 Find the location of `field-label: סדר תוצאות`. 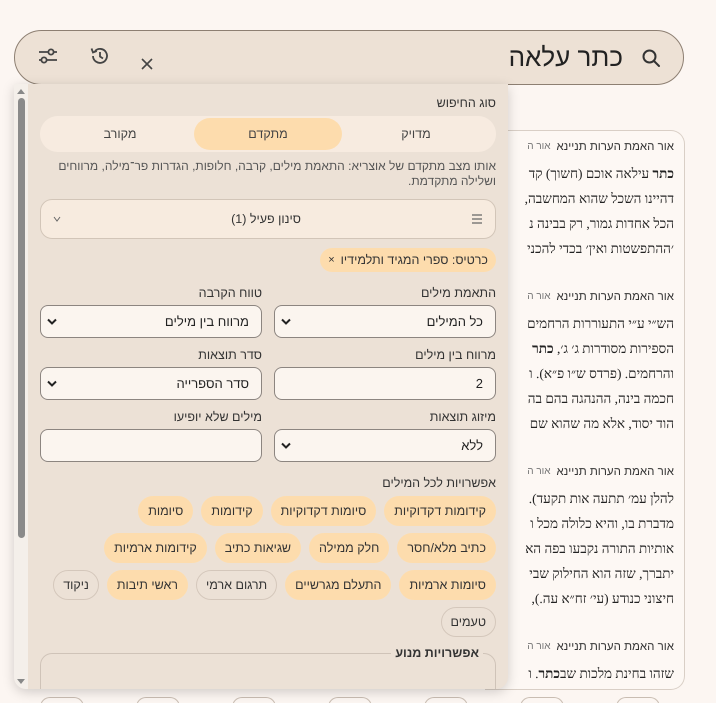

field-label: סדר תוצאות is located at coordinates (229, 355).